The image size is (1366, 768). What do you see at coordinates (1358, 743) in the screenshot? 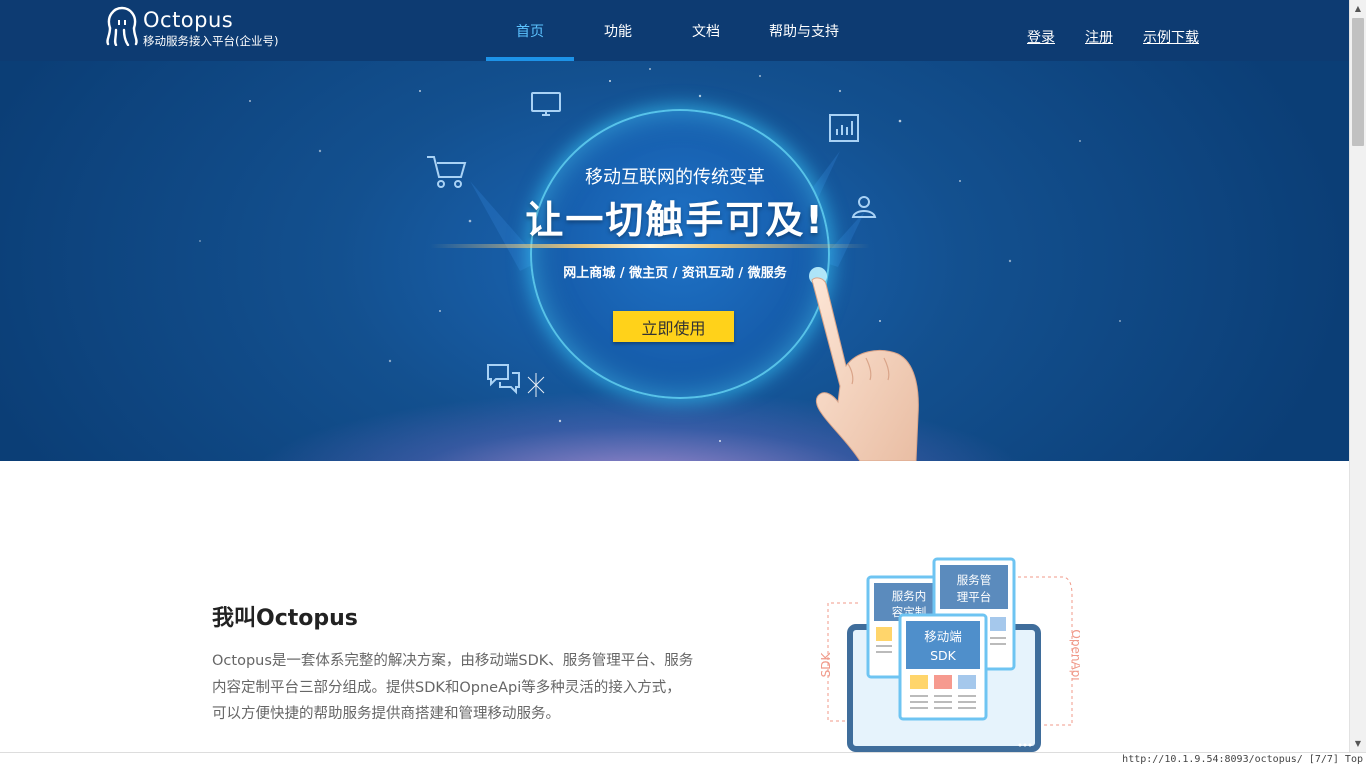
I see `scroll-down-arrow-icon: ▼` at bounding box center [1358, 743].